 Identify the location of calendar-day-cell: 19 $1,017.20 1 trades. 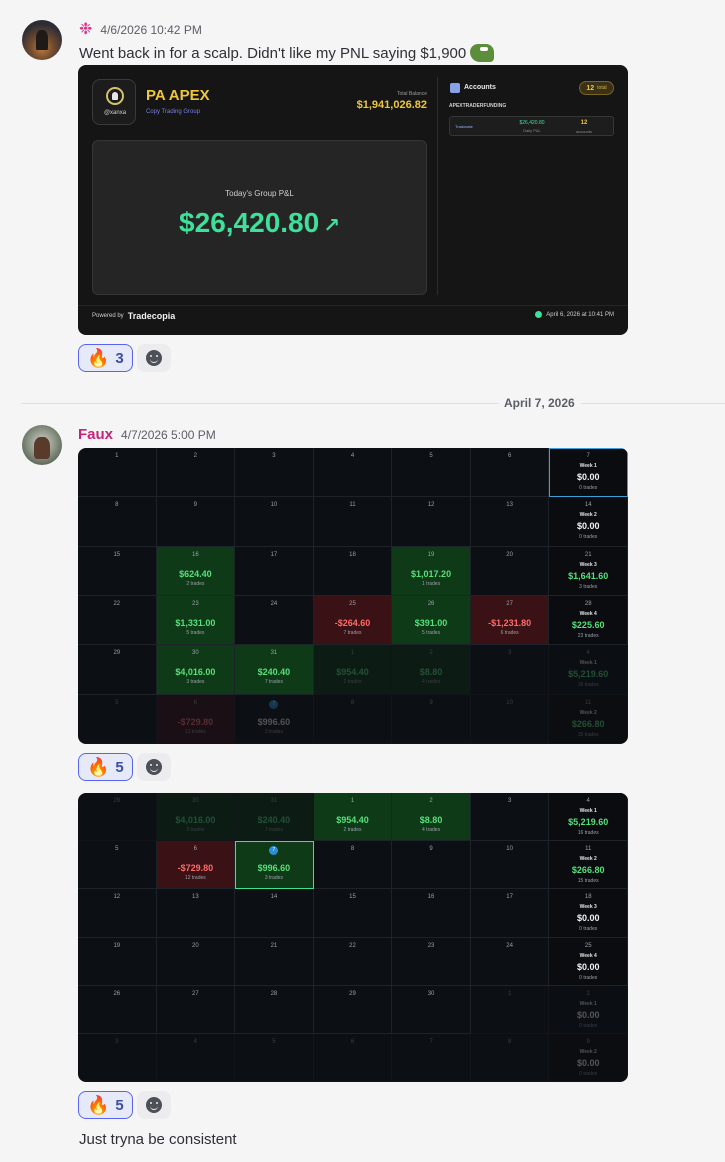
(431, 571).